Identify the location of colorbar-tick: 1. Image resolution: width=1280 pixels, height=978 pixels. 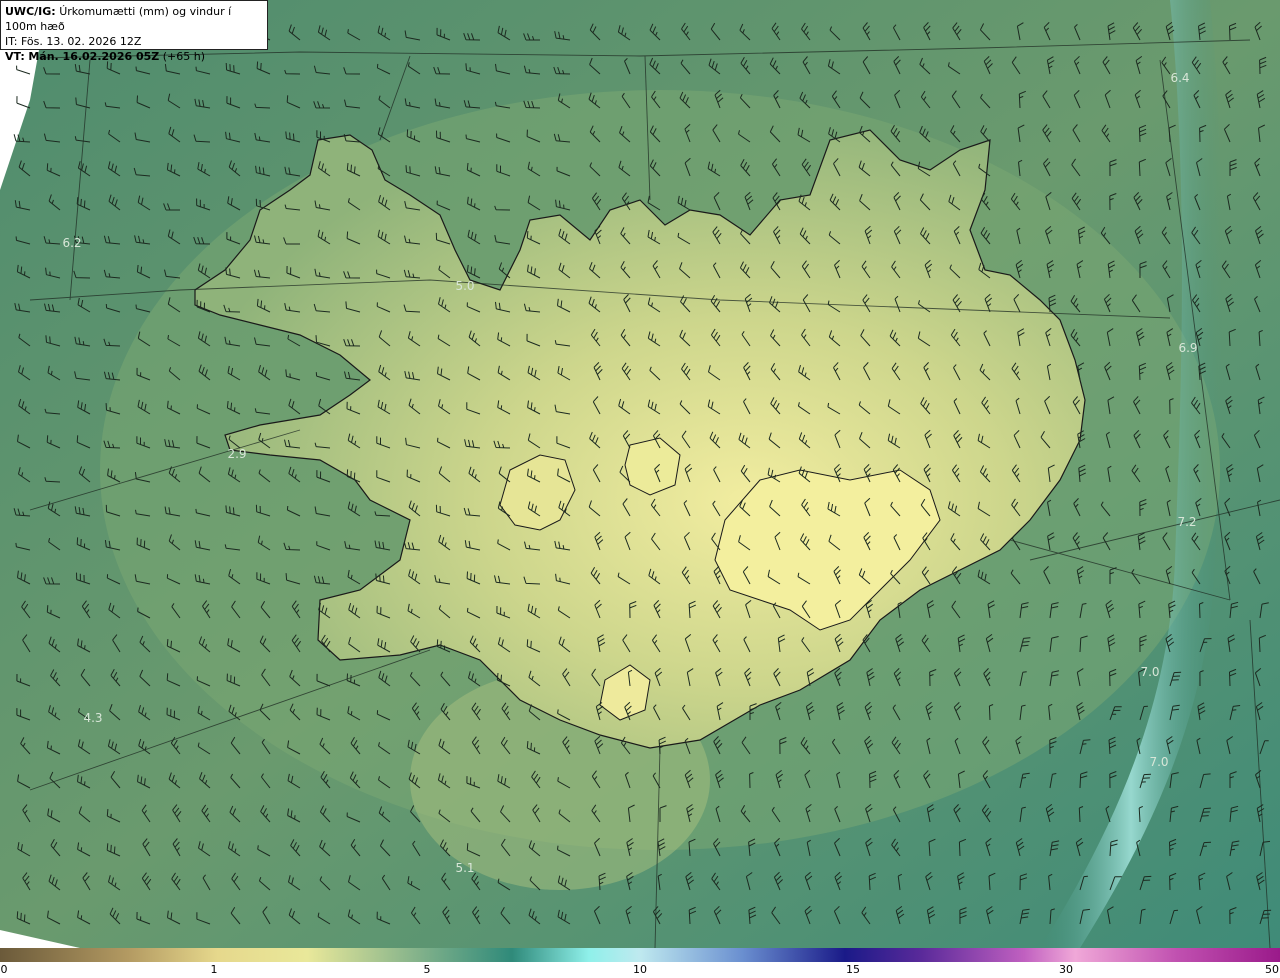
(214, 969).